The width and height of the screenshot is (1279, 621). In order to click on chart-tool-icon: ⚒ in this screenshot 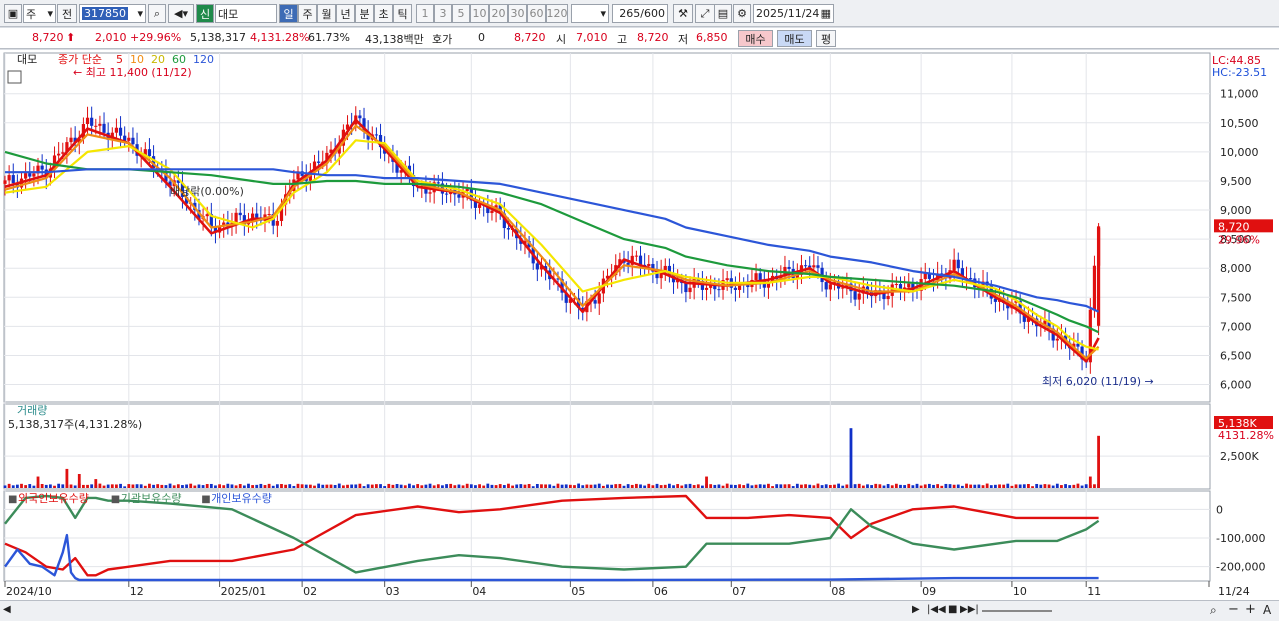, I will do `click(683, 13)`.